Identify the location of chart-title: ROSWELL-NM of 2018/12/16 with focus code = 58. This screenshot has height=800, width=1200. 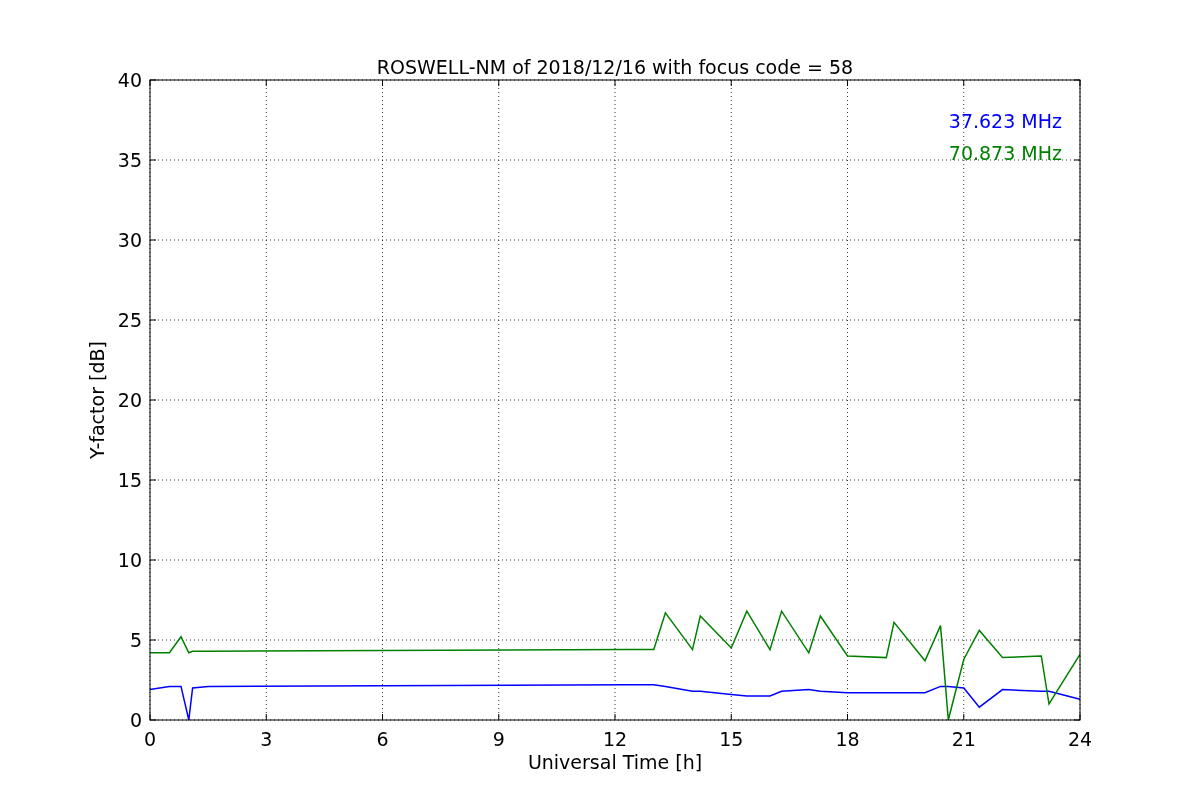
(615, 67).